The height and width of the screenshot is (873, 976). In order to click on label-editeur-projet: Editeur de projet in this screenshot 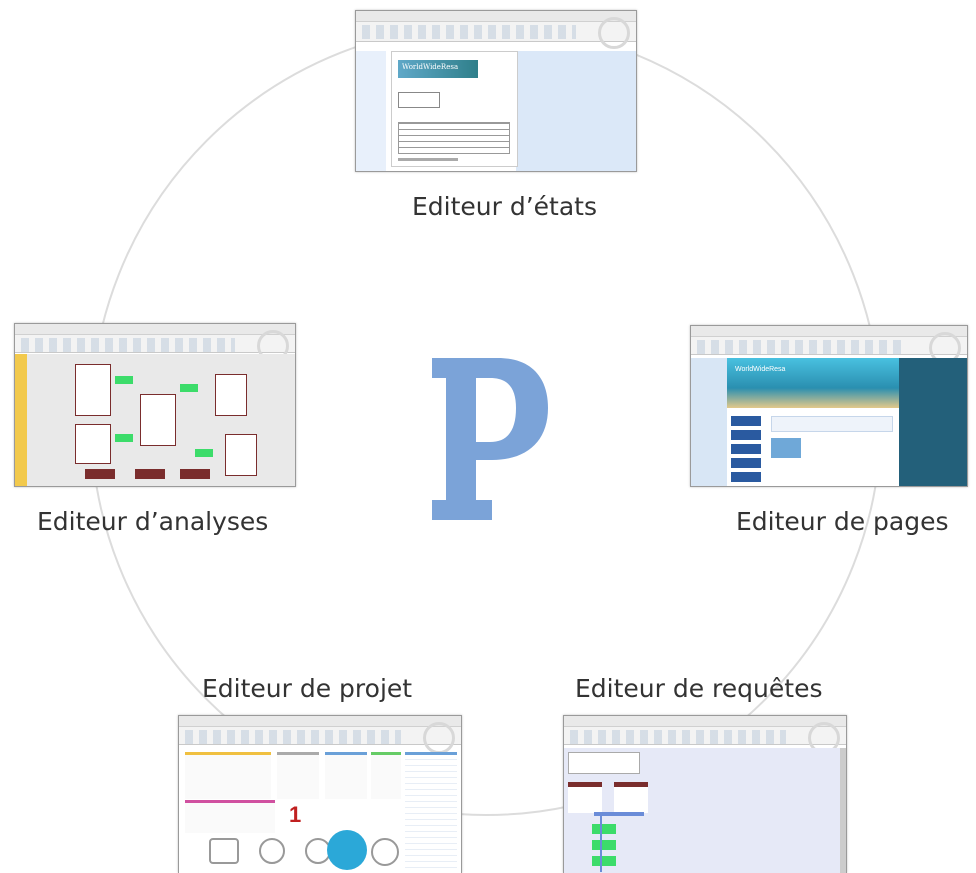, I will do `click(307, 688)`.